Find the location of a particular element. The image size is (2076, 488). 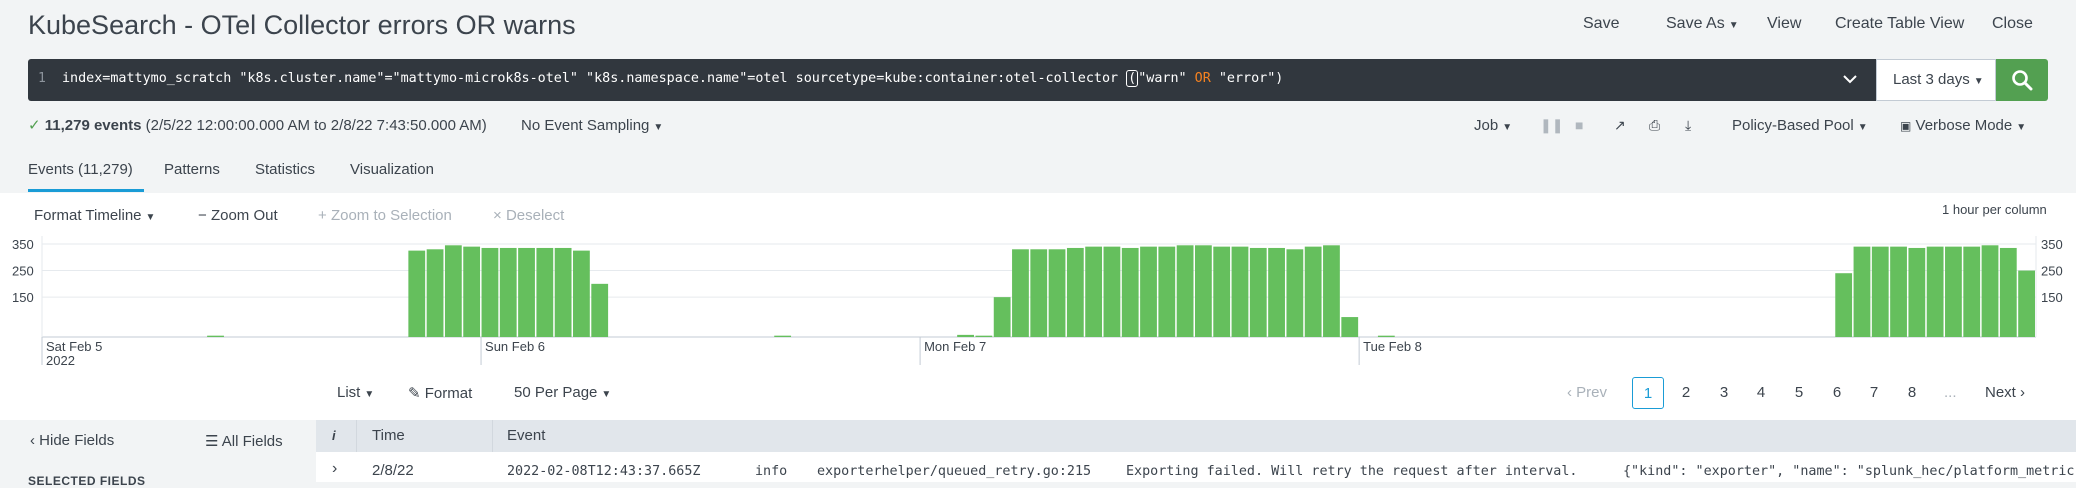

zoom-out-button: − Zoom Out is located at coordinates (238, 215).